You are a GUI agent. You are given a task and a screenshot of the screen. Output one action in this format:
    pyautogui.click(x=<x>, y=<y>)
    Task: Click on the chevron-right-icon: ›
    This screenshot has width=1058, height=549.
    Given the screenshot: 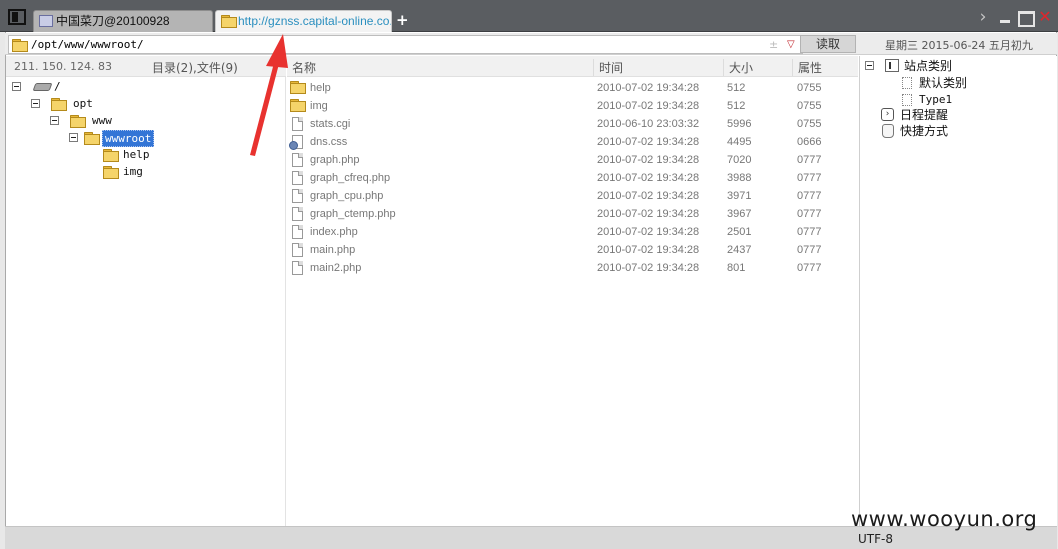 What is the action you would take?
    pyautogui.click(x=983, y=17)
    